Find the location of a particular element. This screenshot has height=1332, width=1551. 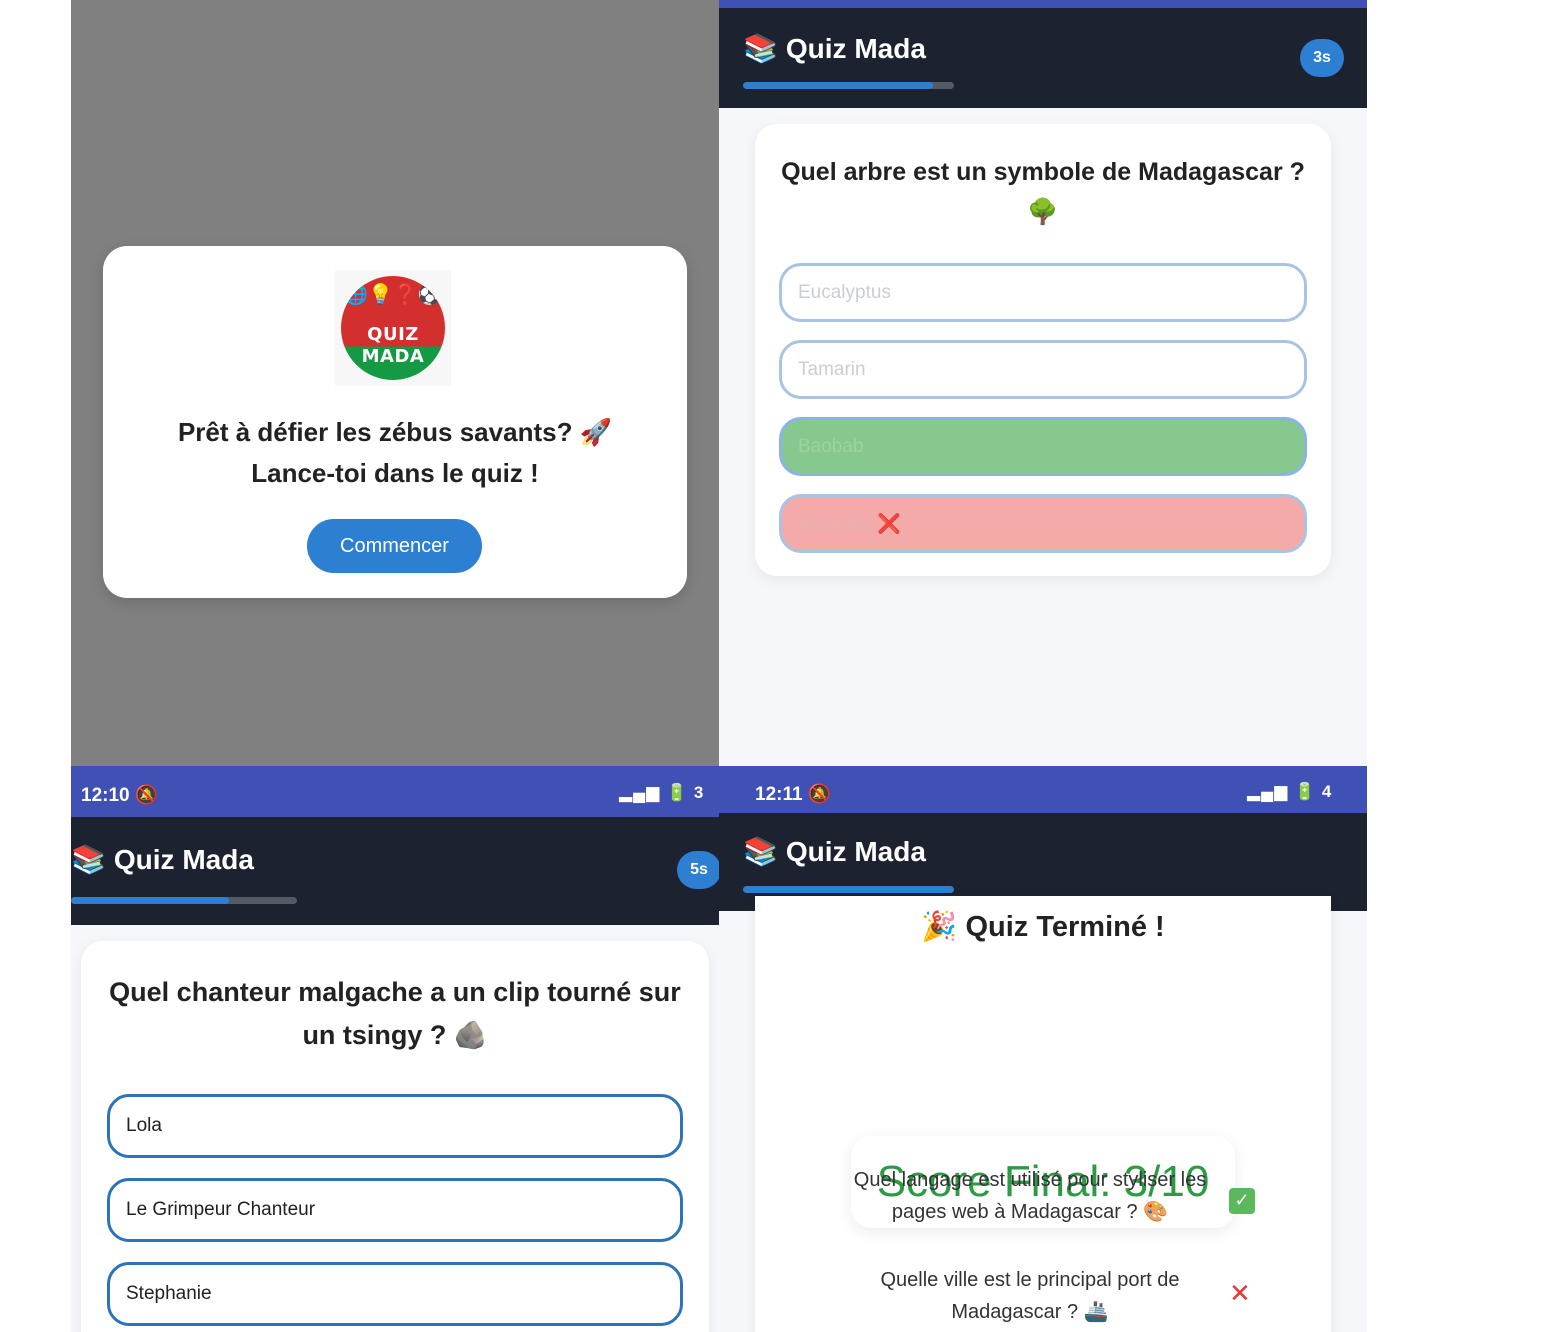

results-heading: 🎉 Quiz Terminé ! is located at coordinates (1043, 927).